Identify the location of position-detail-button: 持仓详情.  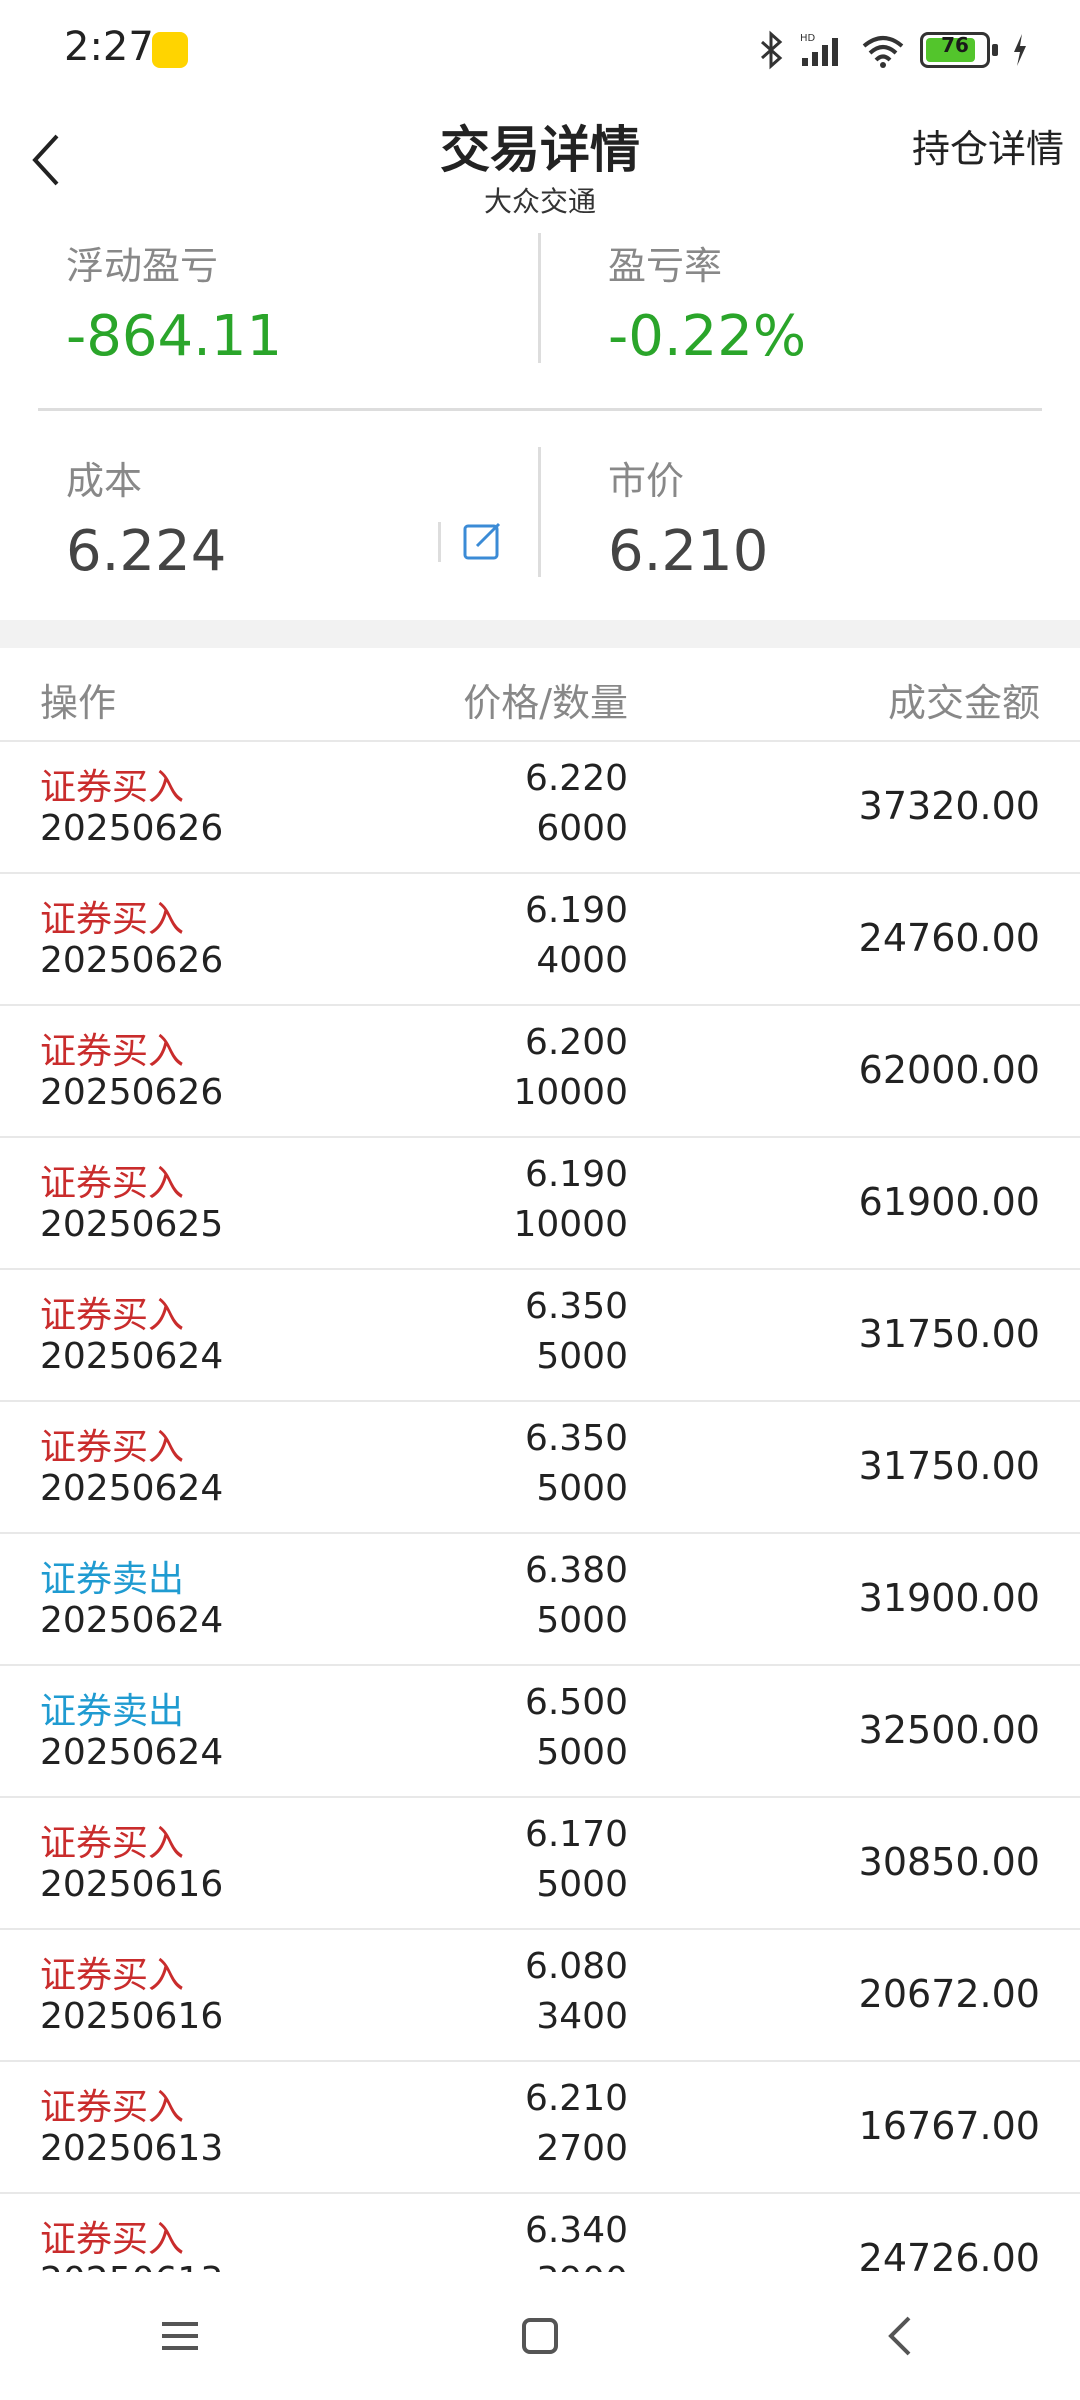
(988, 145).